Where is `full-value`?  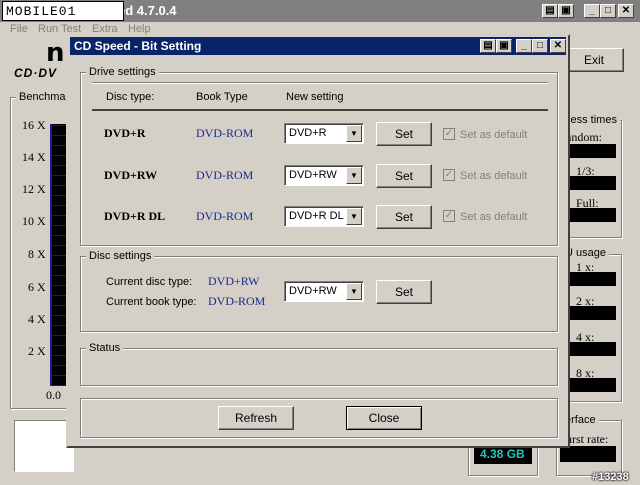 full-value is located at coordinates (593, 215).